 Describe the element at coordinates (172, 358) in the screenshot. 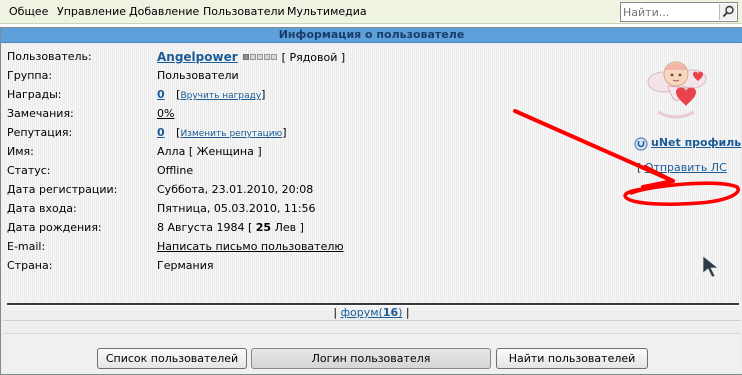

I see `users-list-button: Список пользователей` at that location.